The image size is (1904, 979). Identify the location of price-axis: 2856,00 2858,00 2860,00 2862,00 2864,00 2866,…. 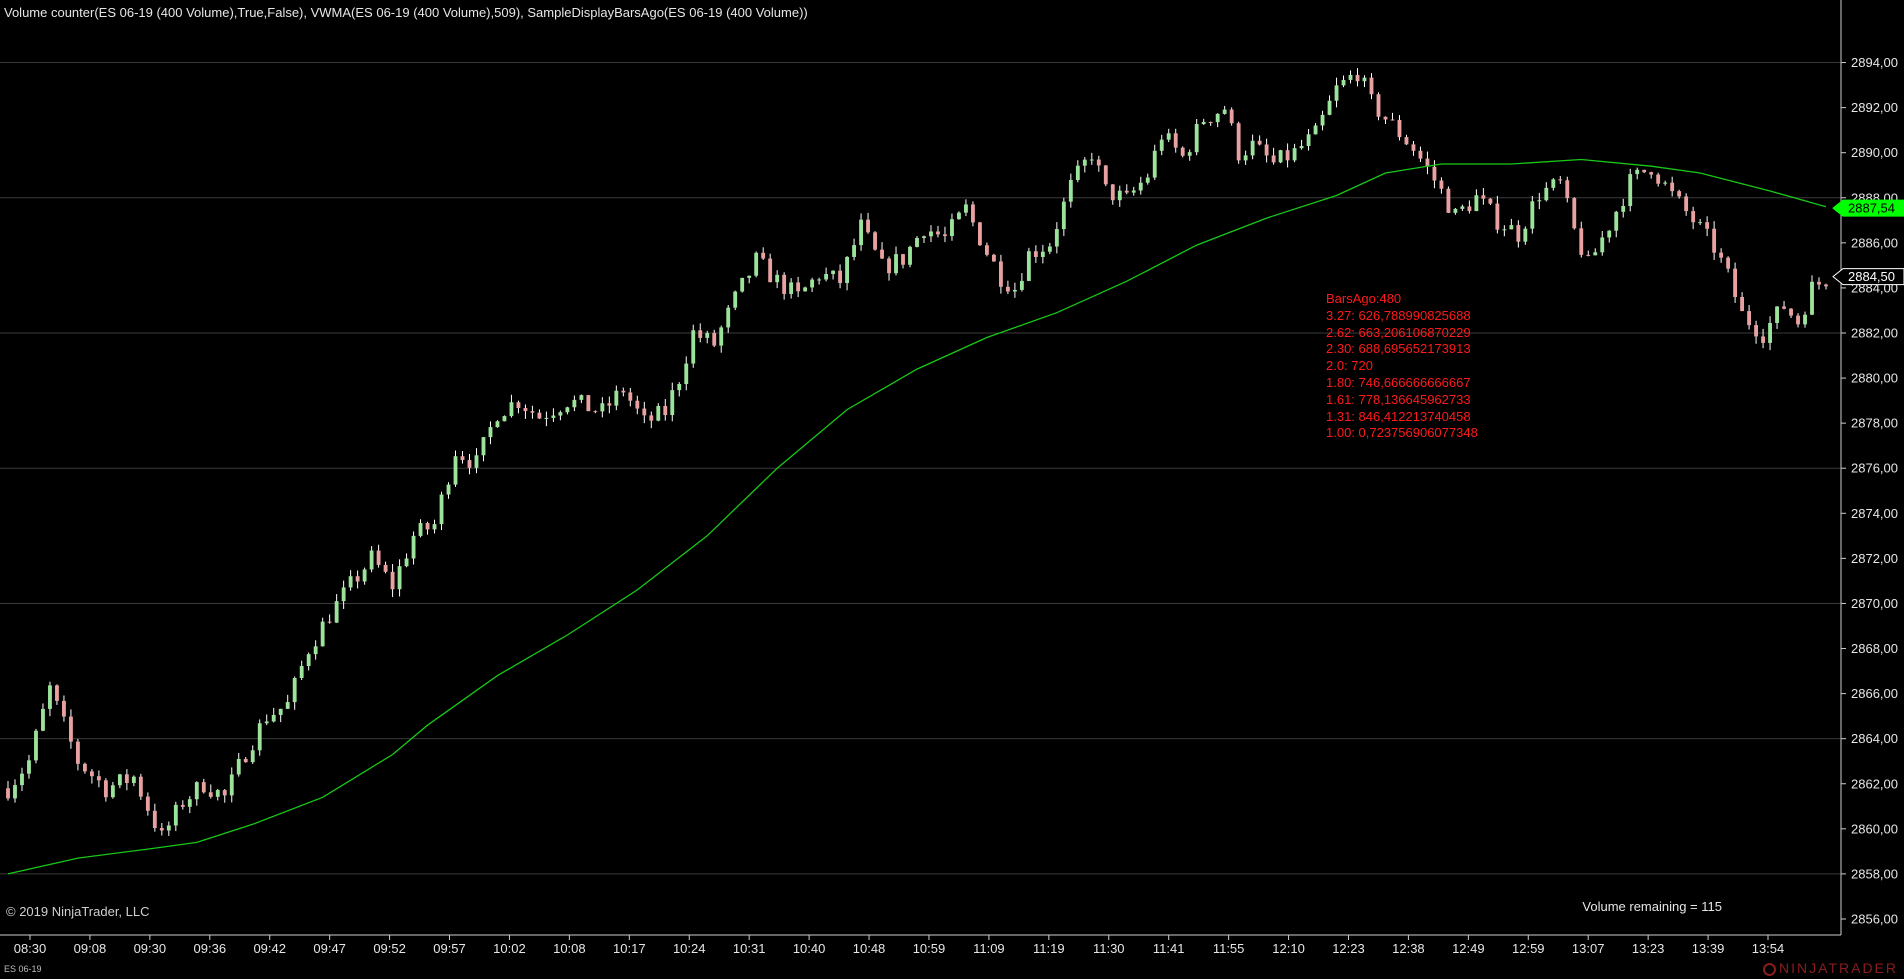
(1869, 490).